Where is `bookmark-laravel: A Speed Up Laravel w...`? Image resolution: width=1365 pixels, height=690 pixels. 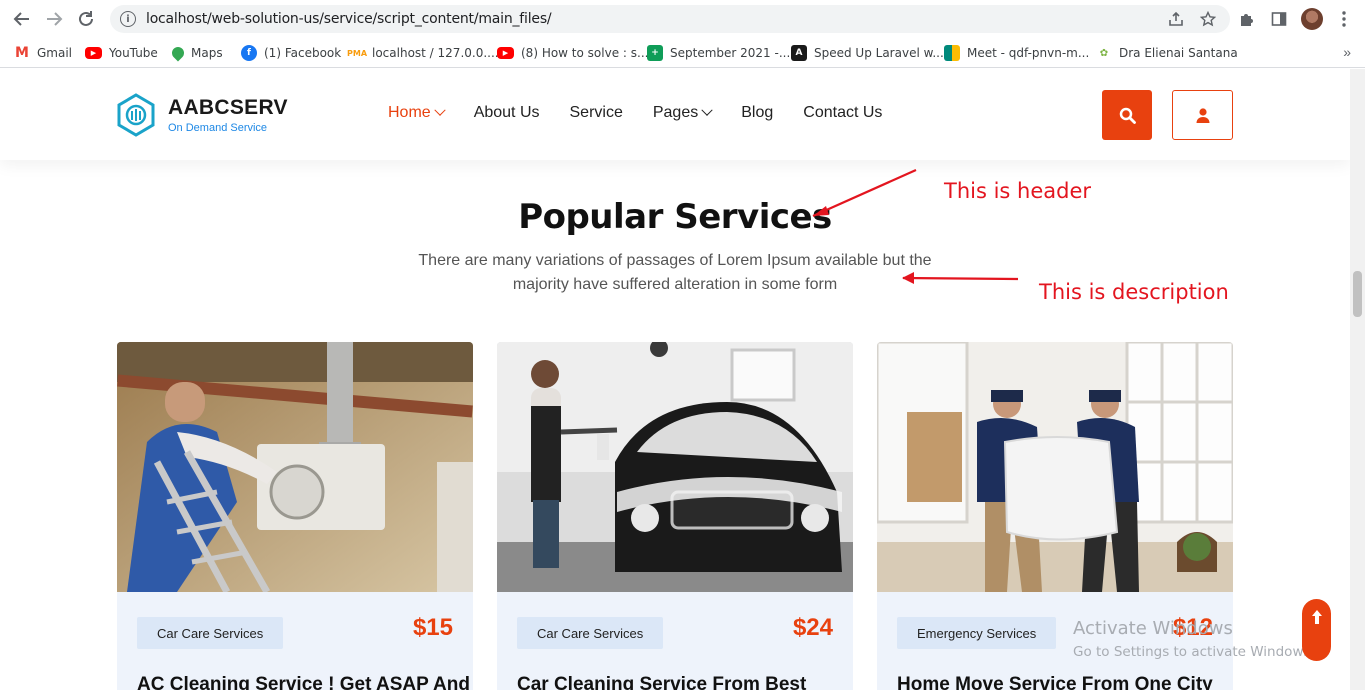 bookmark-laravel: A Speed Up Laravel w... is located at coordinates (867, 53).